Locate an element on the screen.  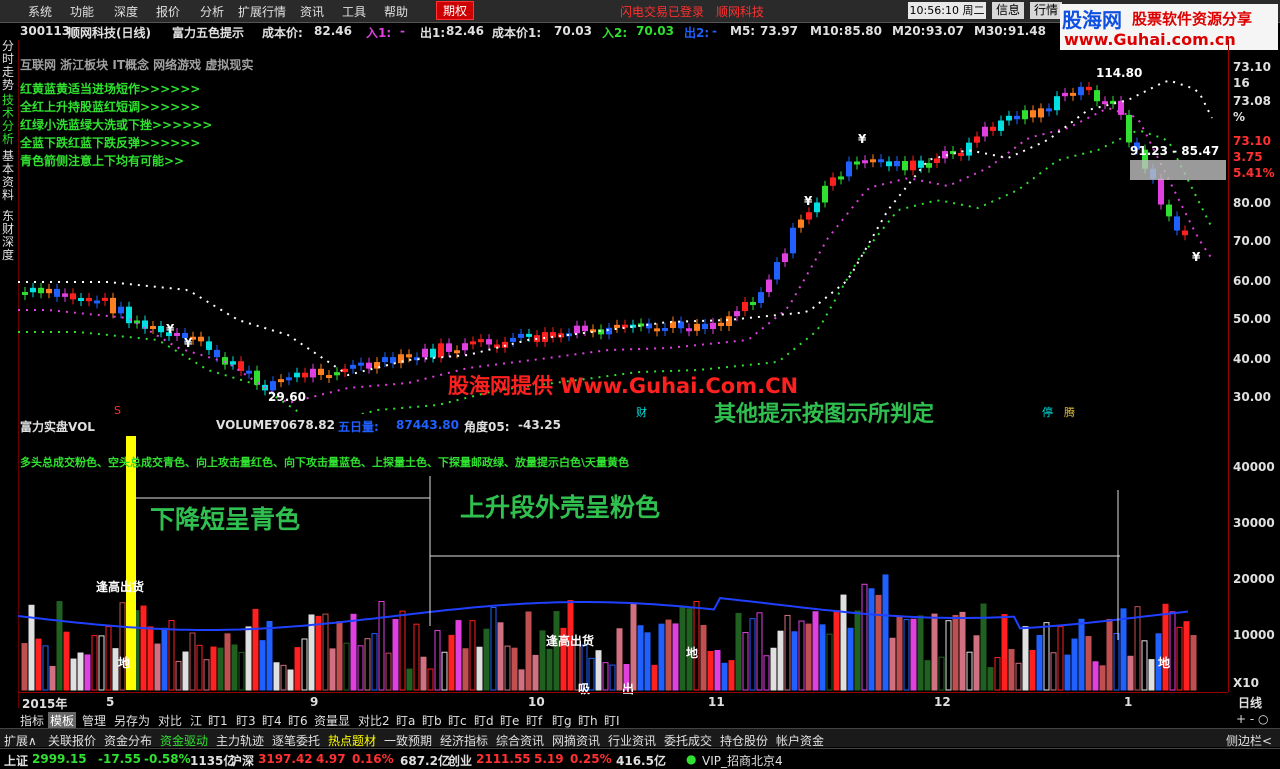
tab-ding-a: 盯a is located at coordinates (405, 720).